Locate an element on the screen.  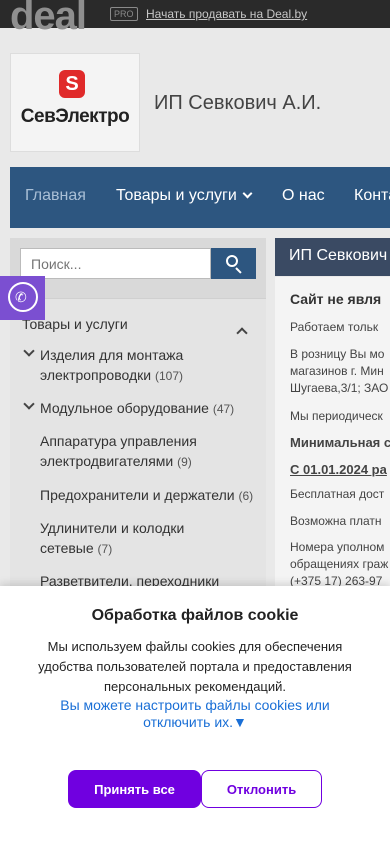
start-selling-link: Начать продавать на Deal.by is located at coordinates (226, 14).